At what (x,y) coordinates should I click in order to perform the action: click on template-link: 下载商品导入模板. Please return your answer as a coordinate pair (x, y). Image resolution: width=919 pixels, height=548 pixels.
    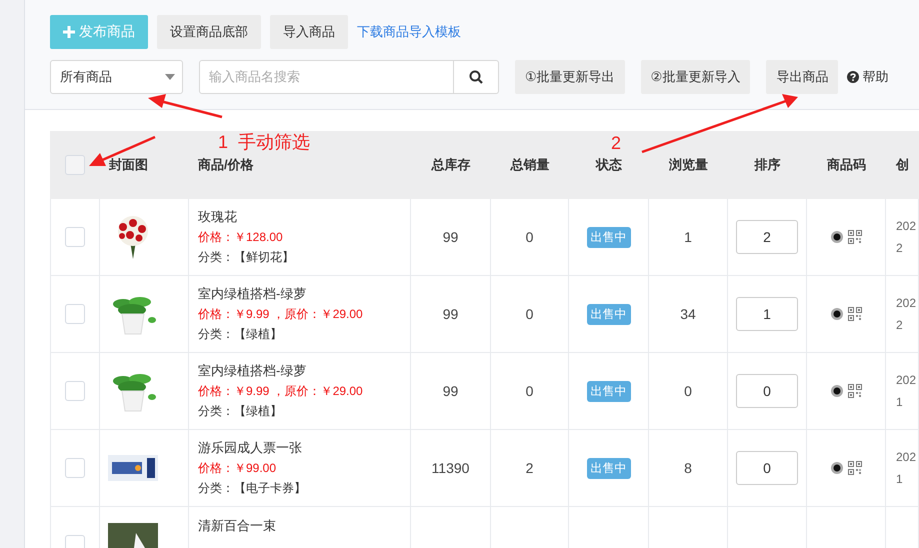
    Looking at the image, I should click on (409, 31).